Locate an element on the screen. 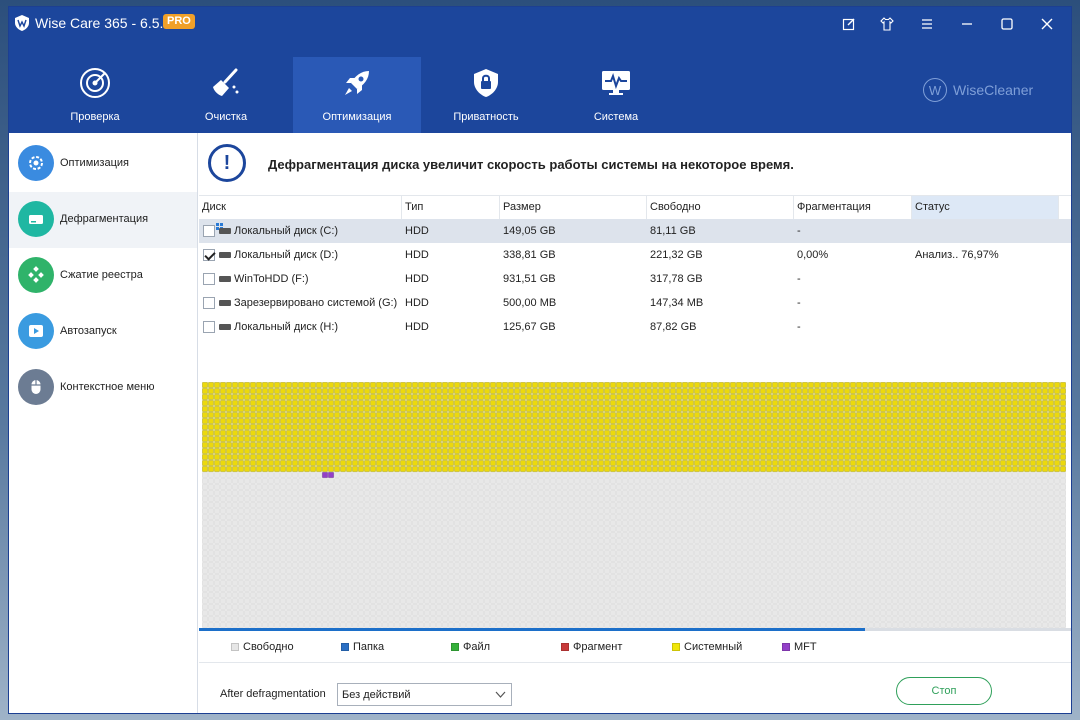  disk-size: 931,51 GB is located at coordinates (529, 279).